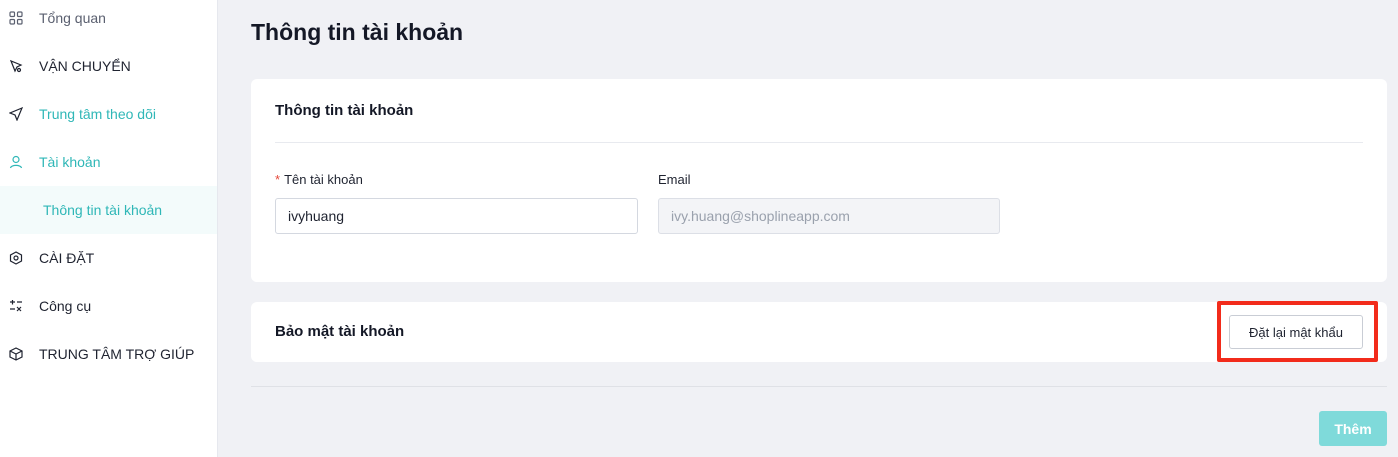 The width and height of the screenshot is (1398, 457). Describe the element at coordinates (97, 114) in the screenshot. I see `sidebar-item-label: Trung tâm theo dõi` at that location.